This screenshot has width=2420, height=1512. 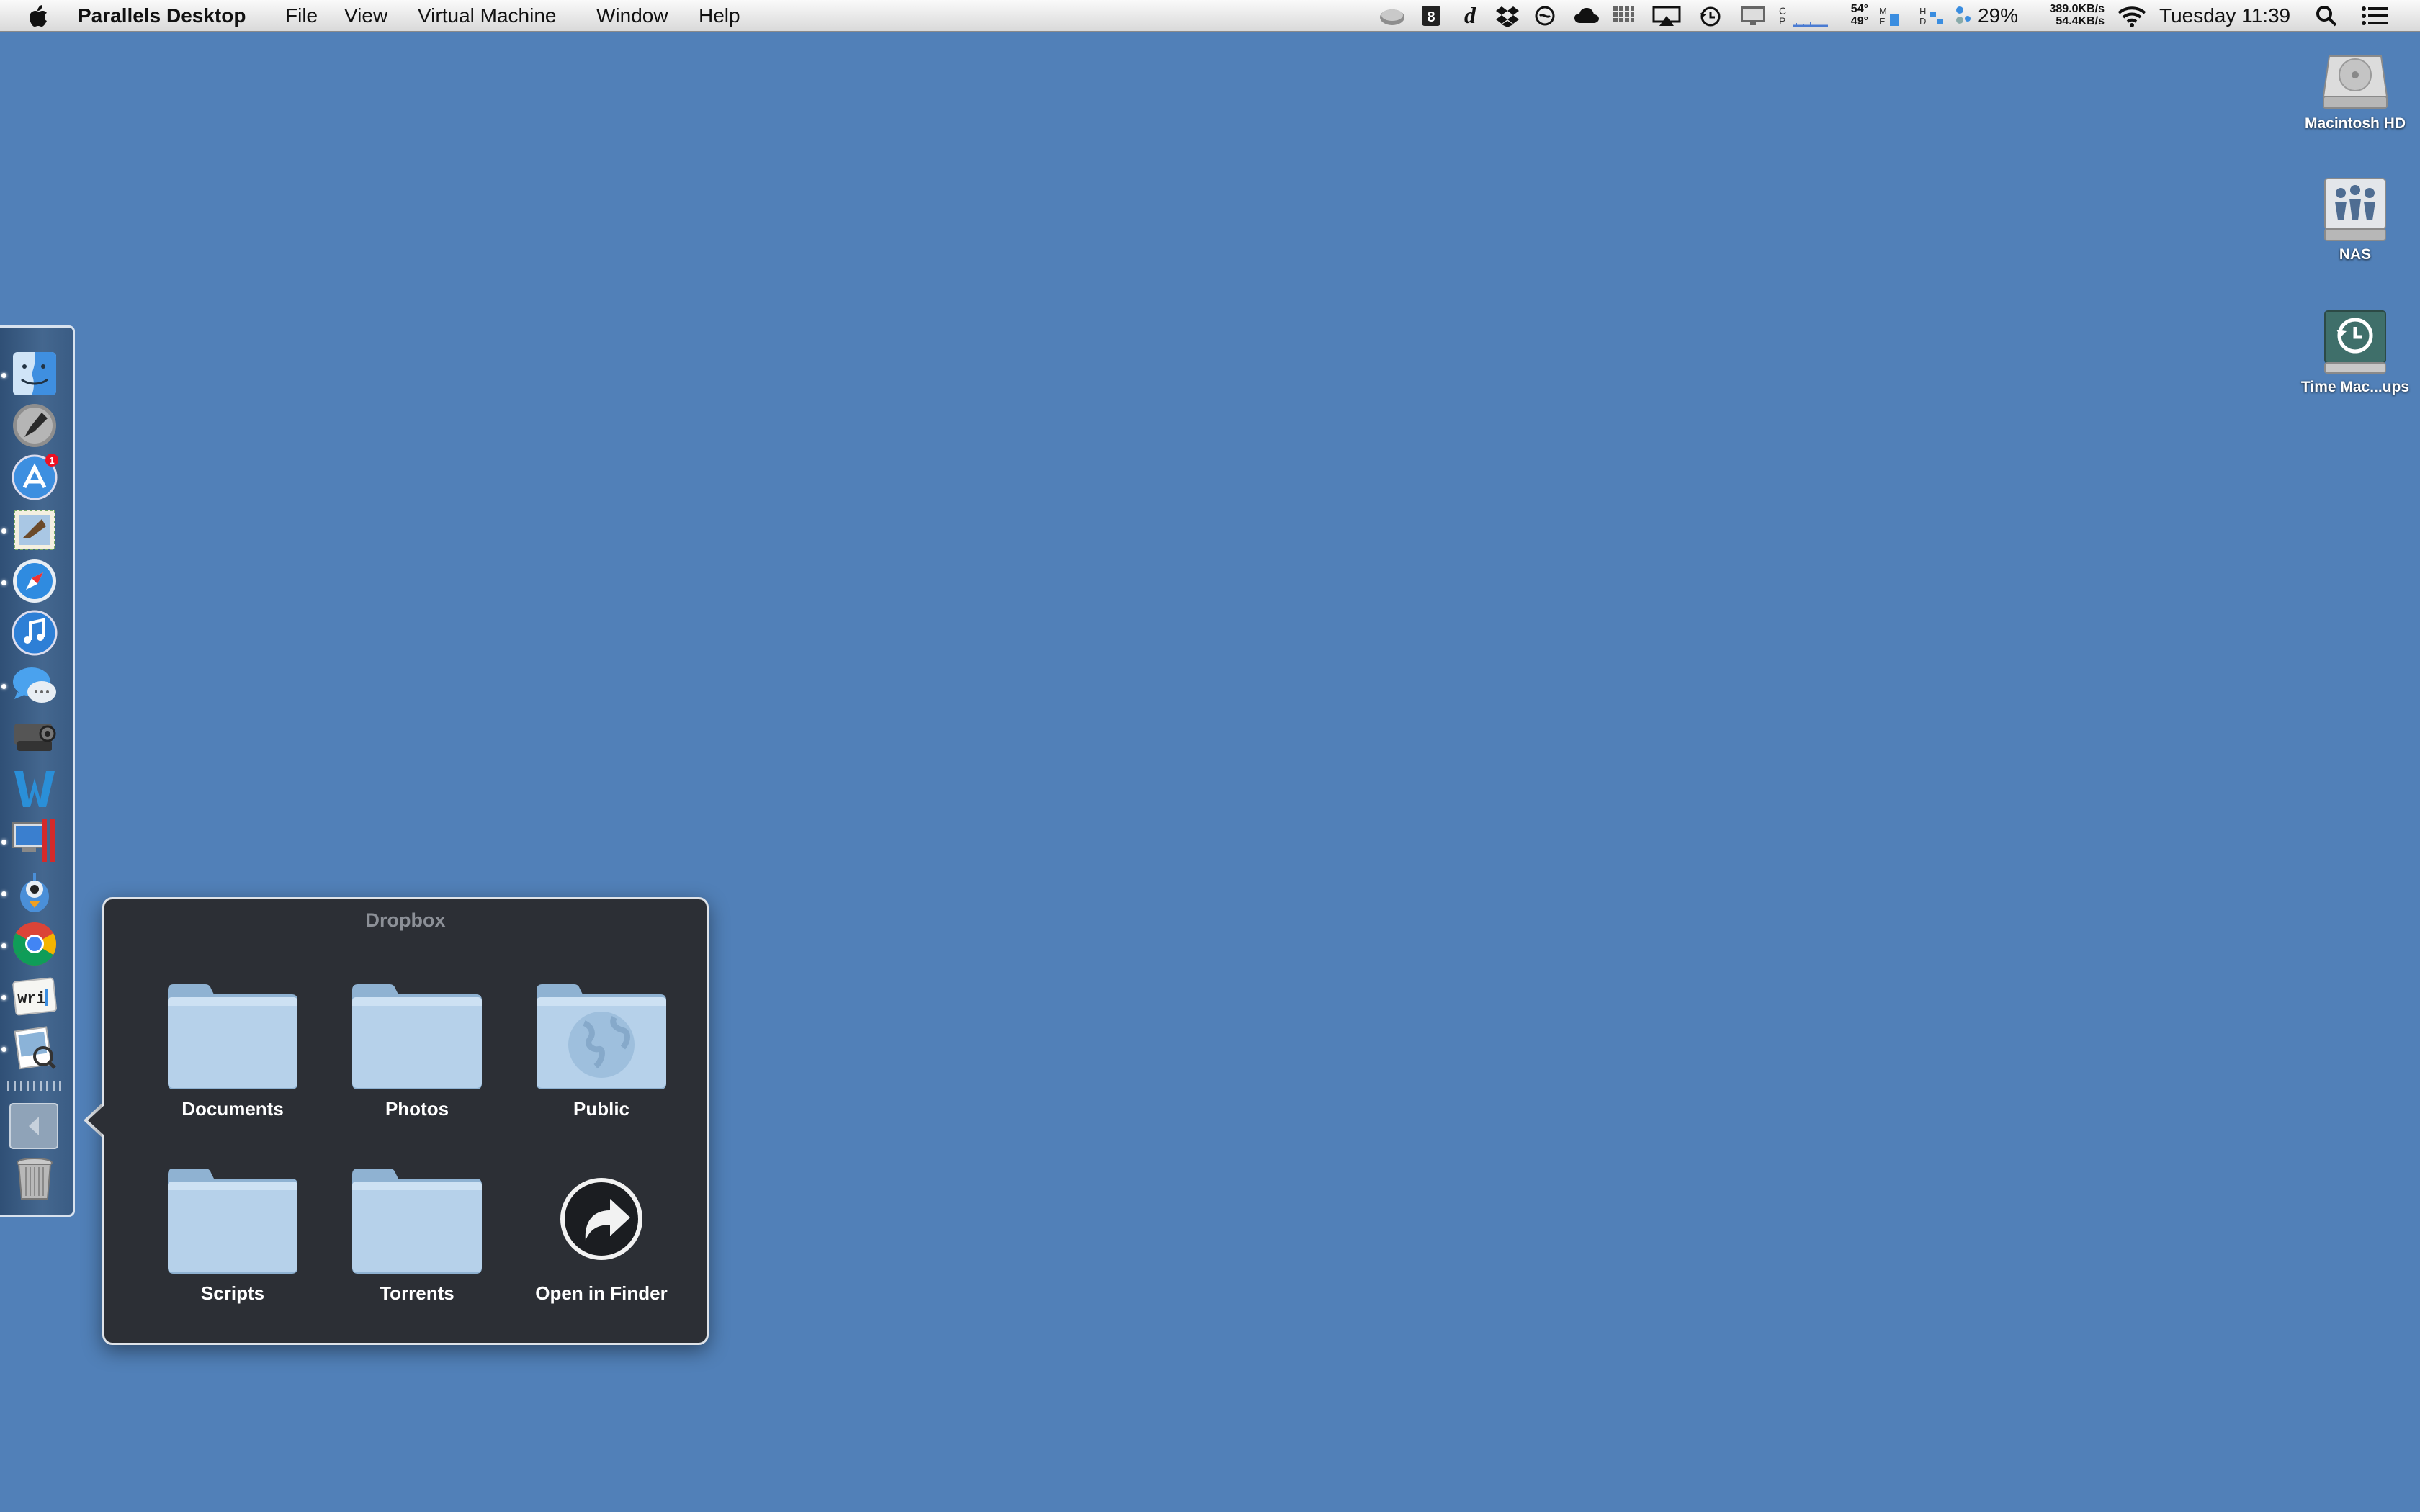 I want to click on temp-low: 49°, so click(x=1859, y=21).